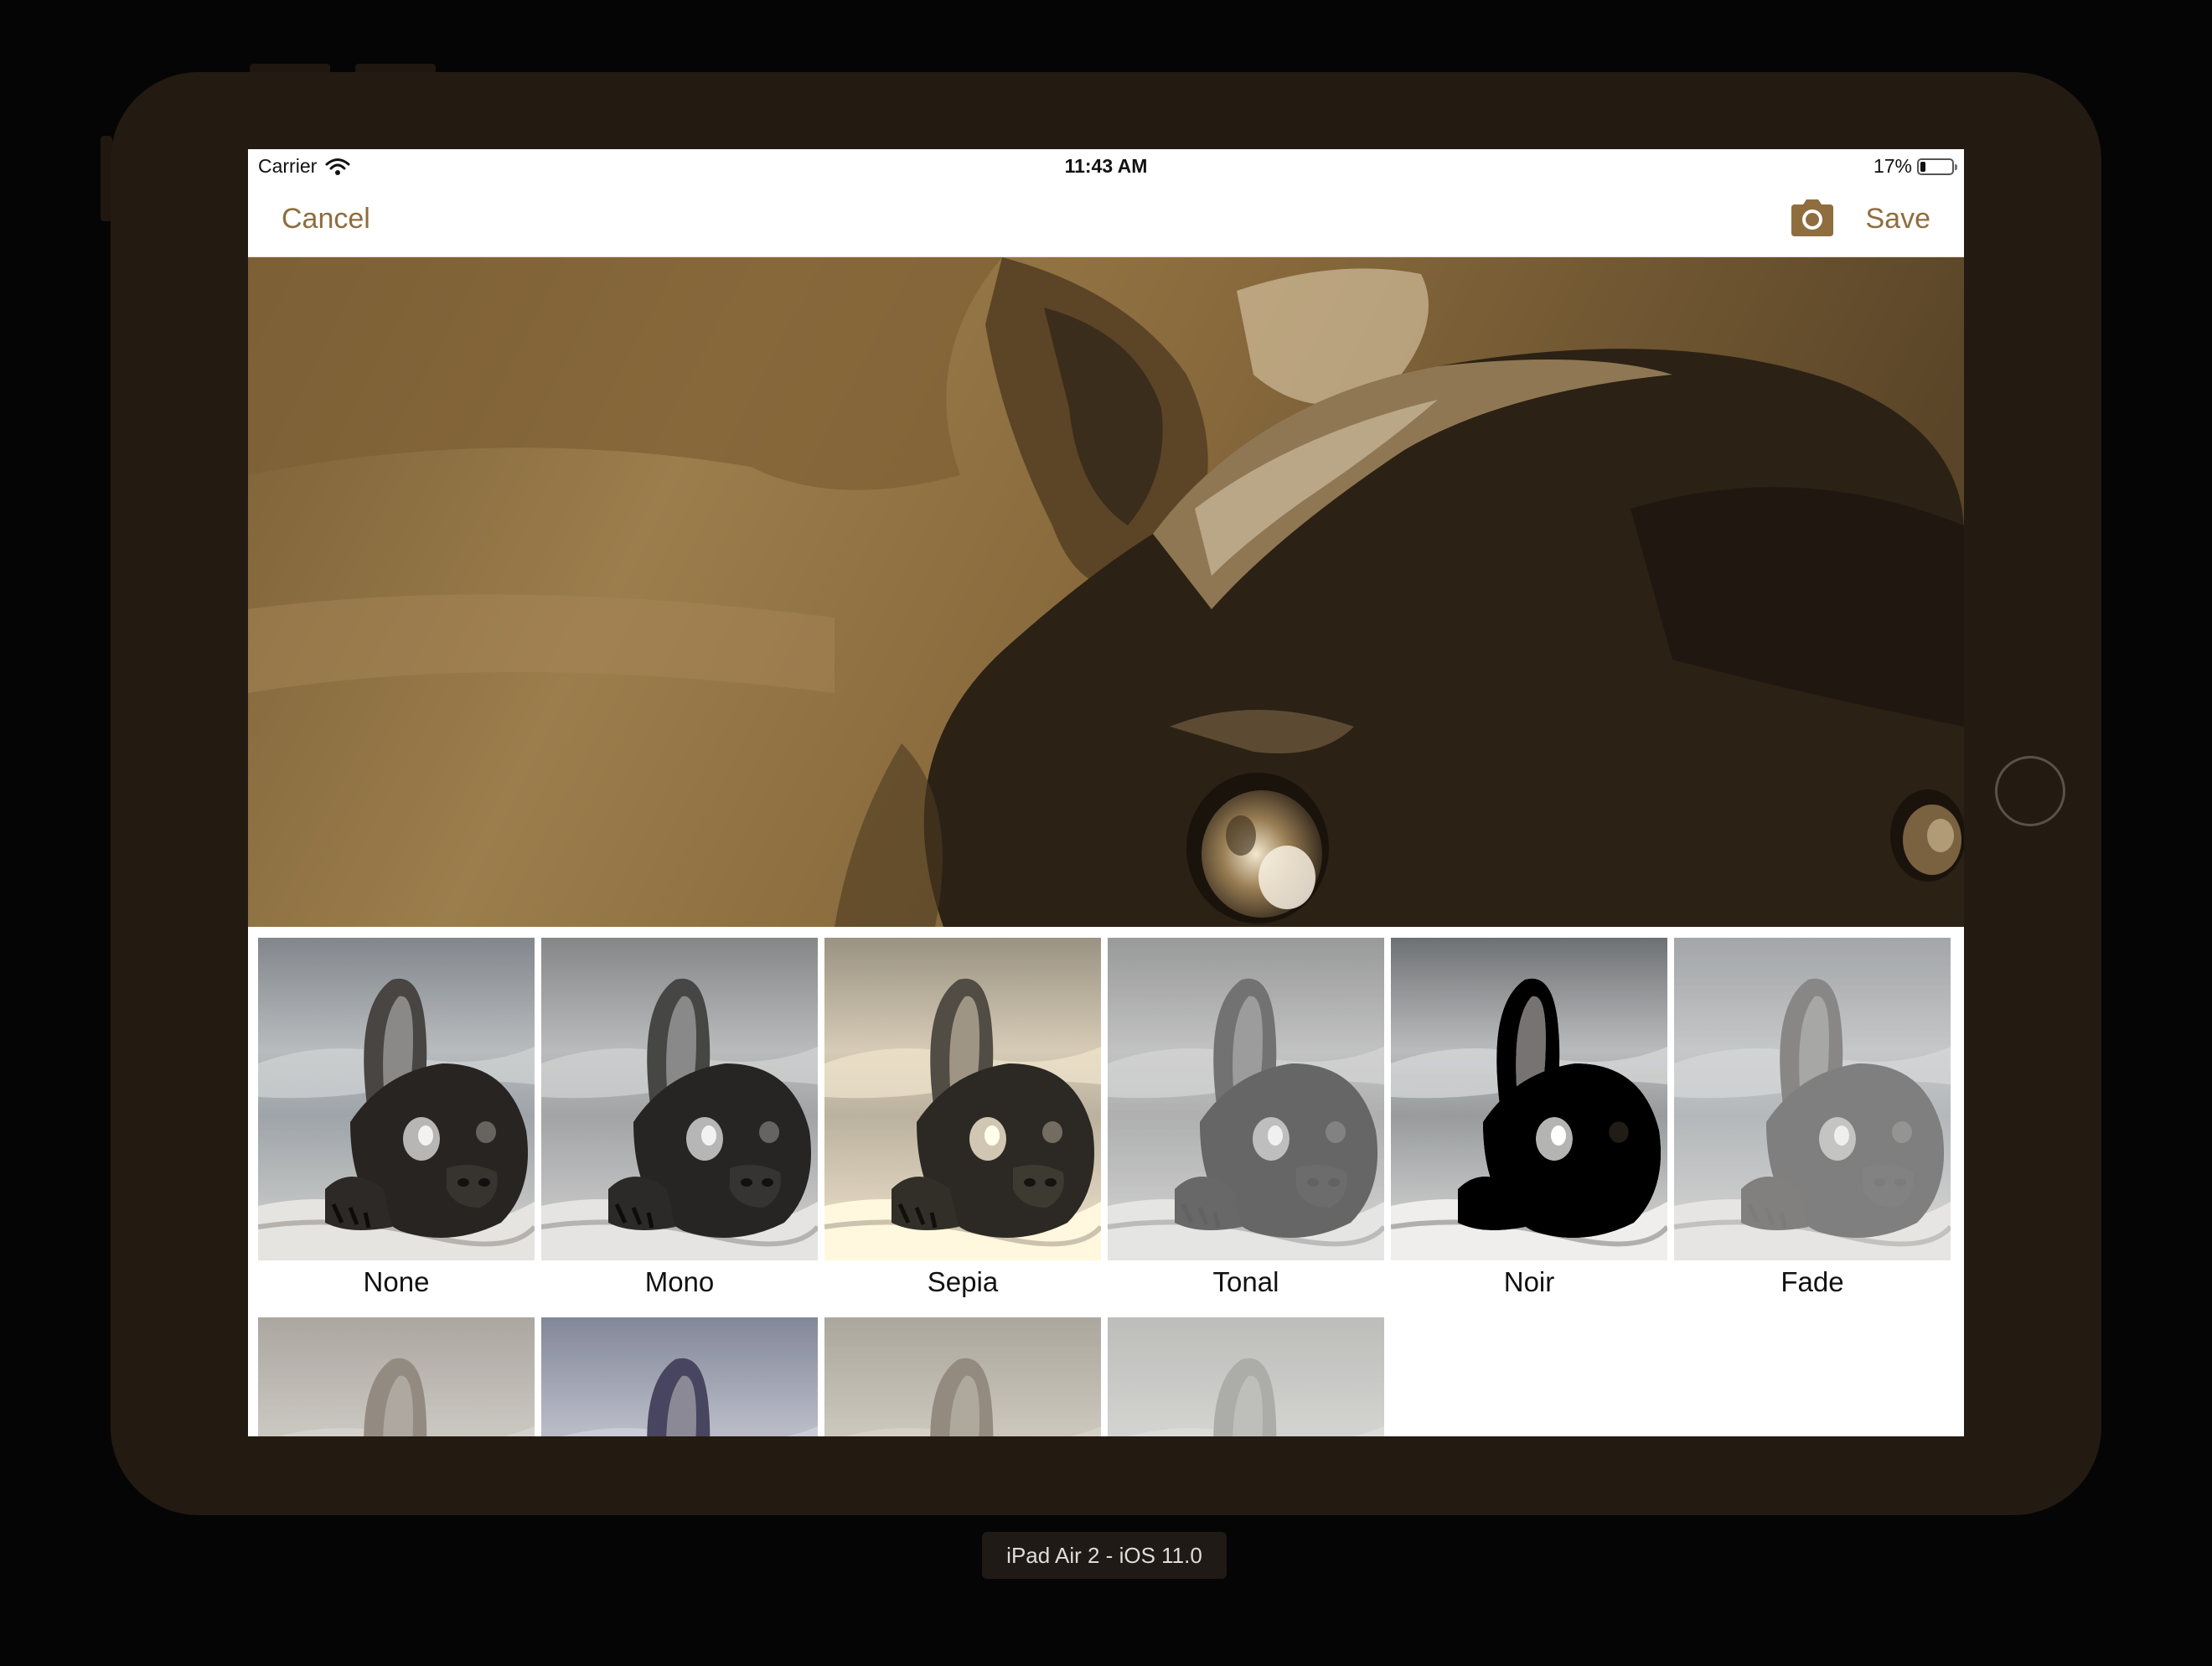 This screenshot has width=2212, height=1666. I want to click on battery-percent: 17%, so click(1893, 166).